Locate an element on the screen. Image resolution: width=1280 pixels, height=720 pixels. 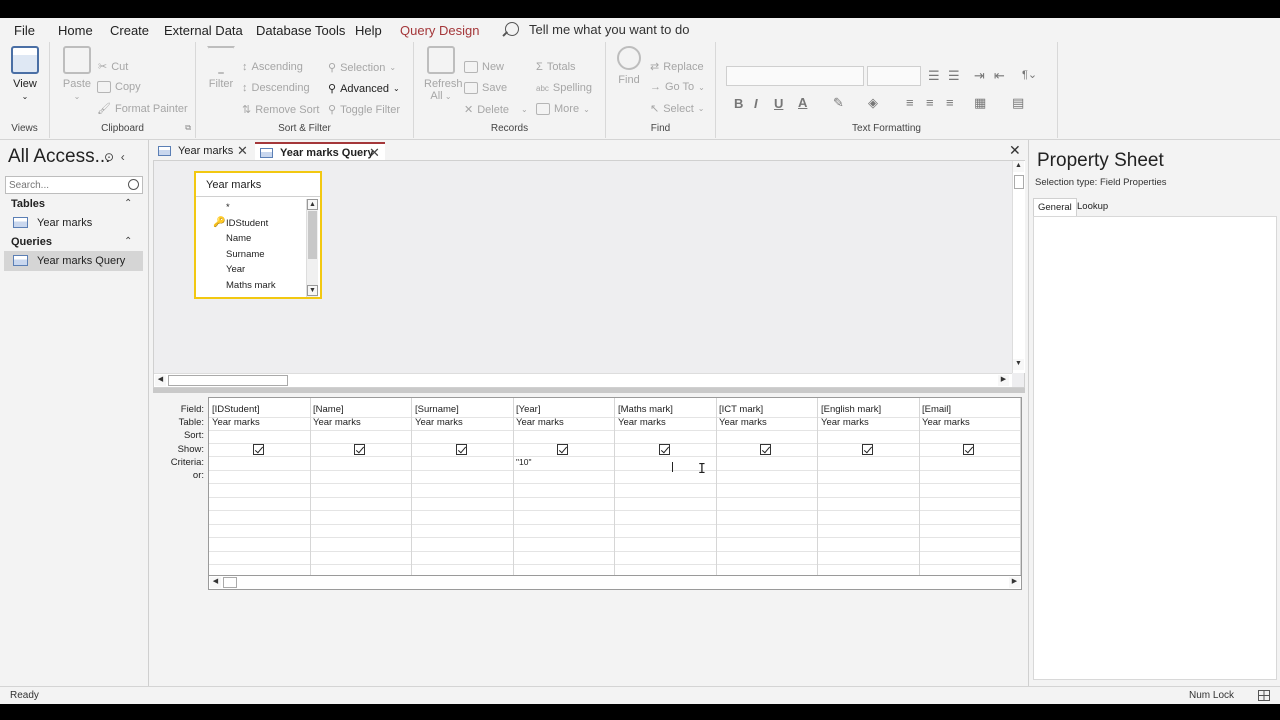
upper-horizontal-scrollbar: ◀ ▶ is located at coordinates (583, 380).